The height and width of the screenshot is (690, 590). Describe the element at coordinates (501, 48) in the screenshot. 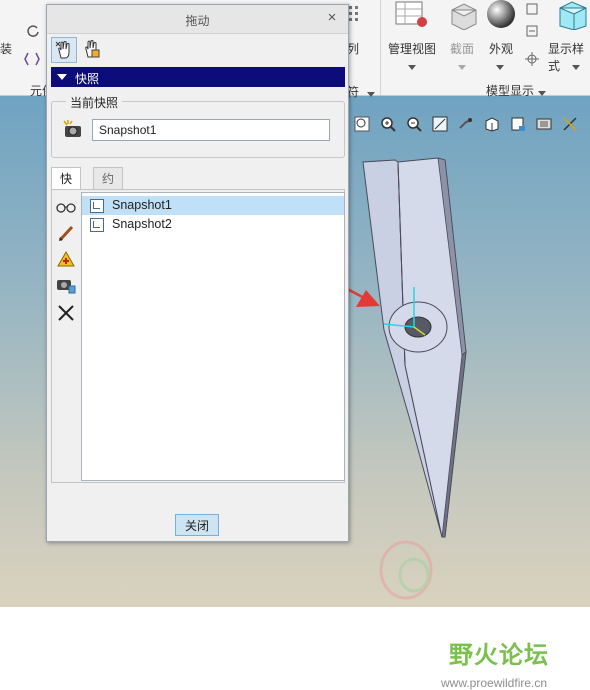

I see `appearance-button: 外观` at that location.